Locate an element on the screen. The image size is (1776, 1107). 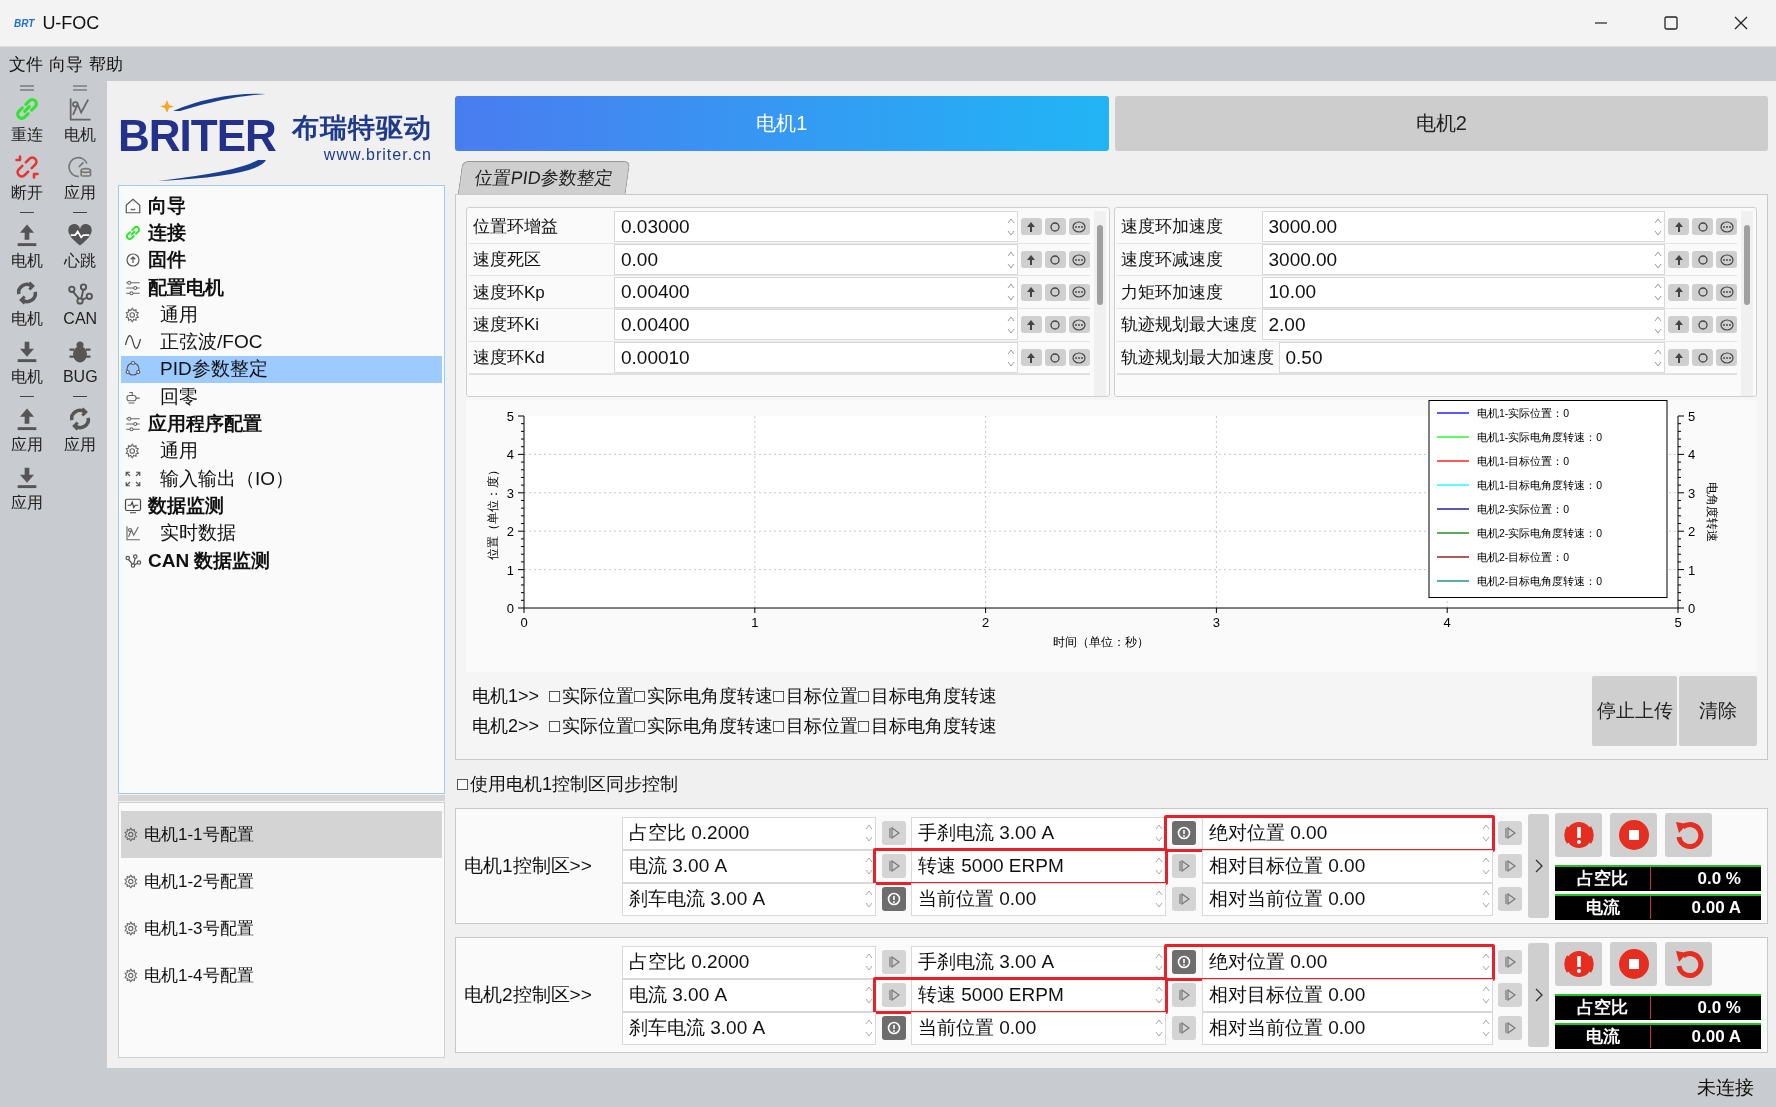
control-field: 当前位置 0.00 is located at coordinates (1038, 1028).